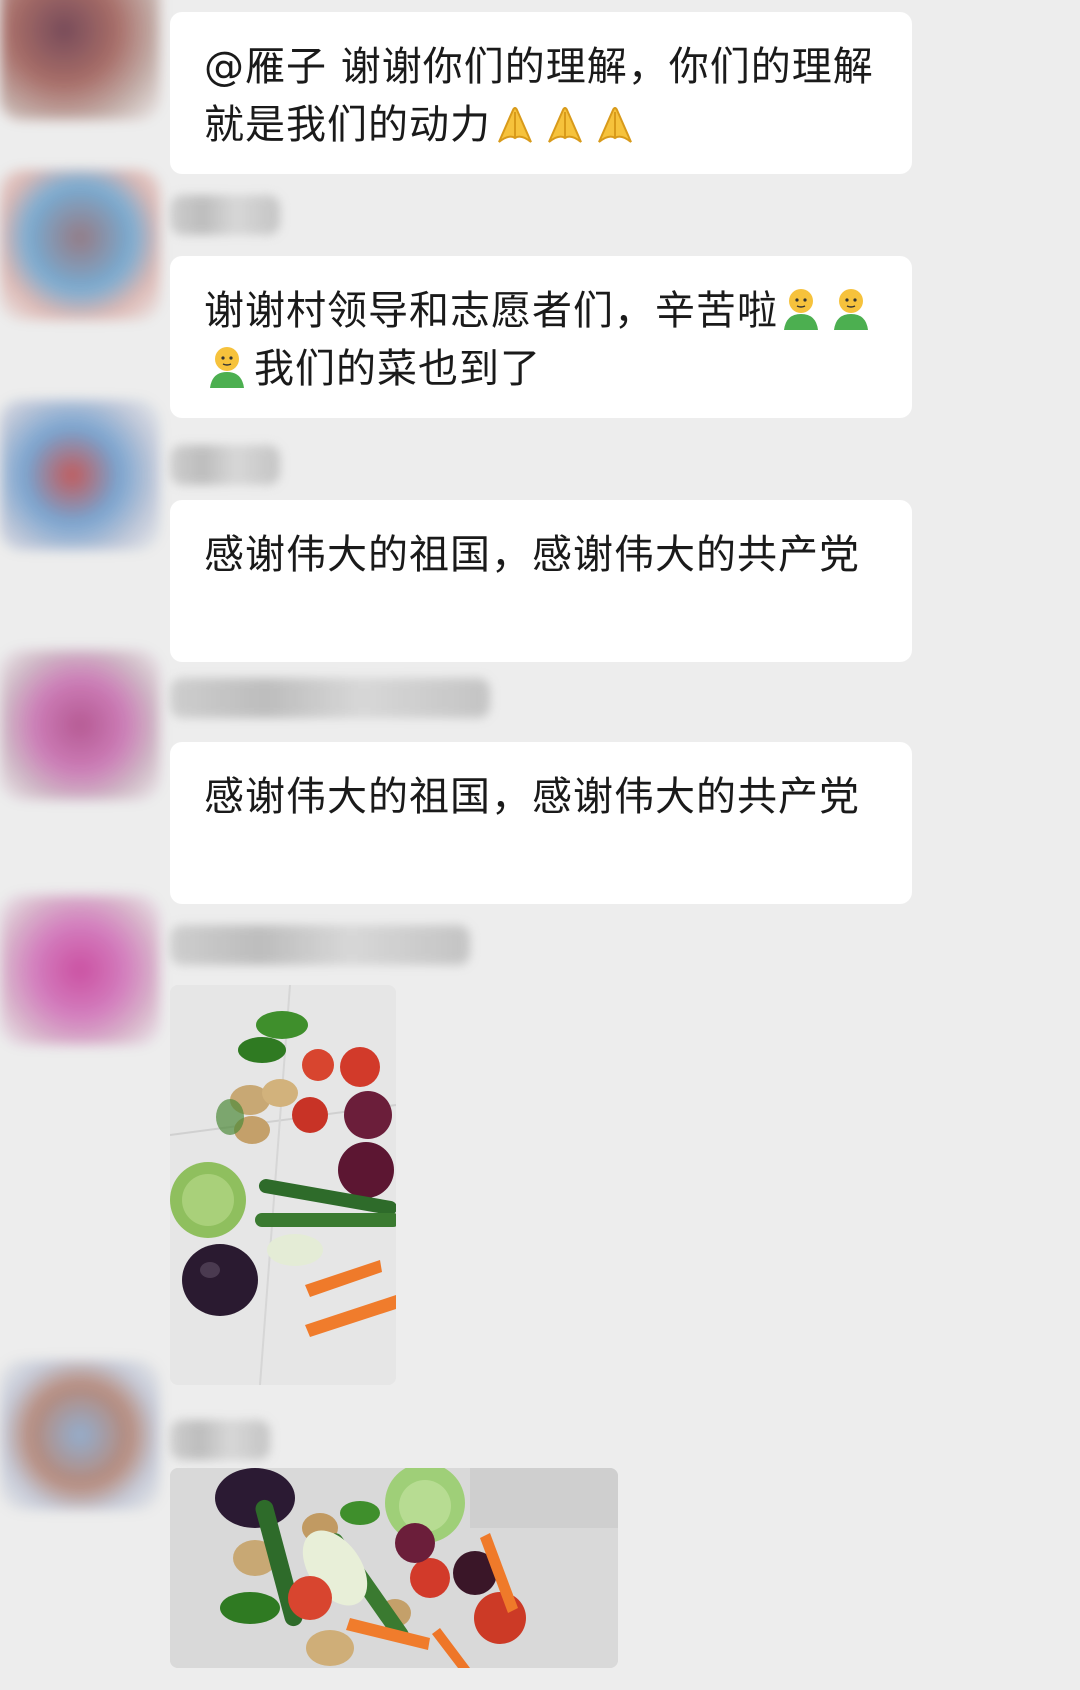  I want to click on message-bubble: 谢谢村领导和志愿者们，辛苦啦我们的菜也到了, so click(541, 337).